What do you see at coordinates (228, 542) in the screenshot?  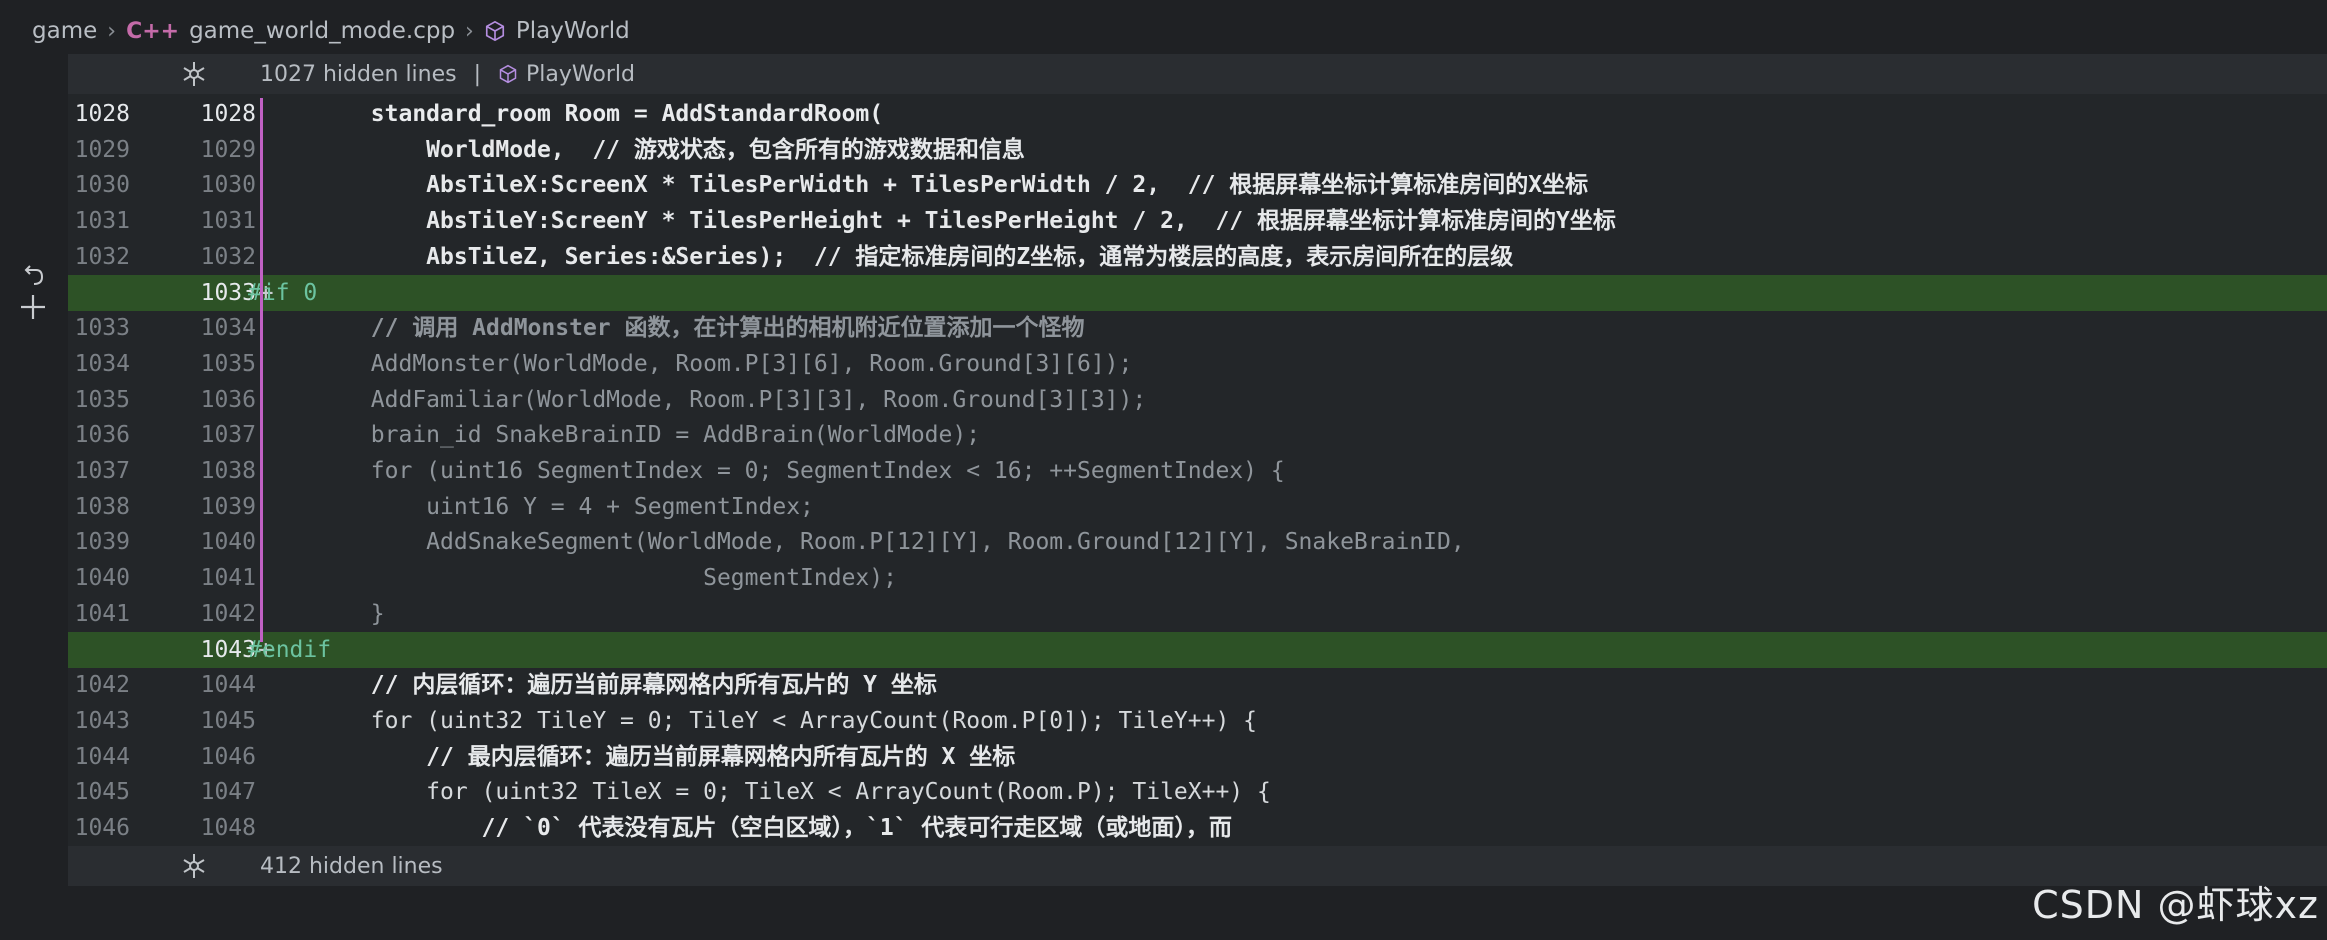 I see `modified-line-number: 1040` at bounding box center [228, 542].